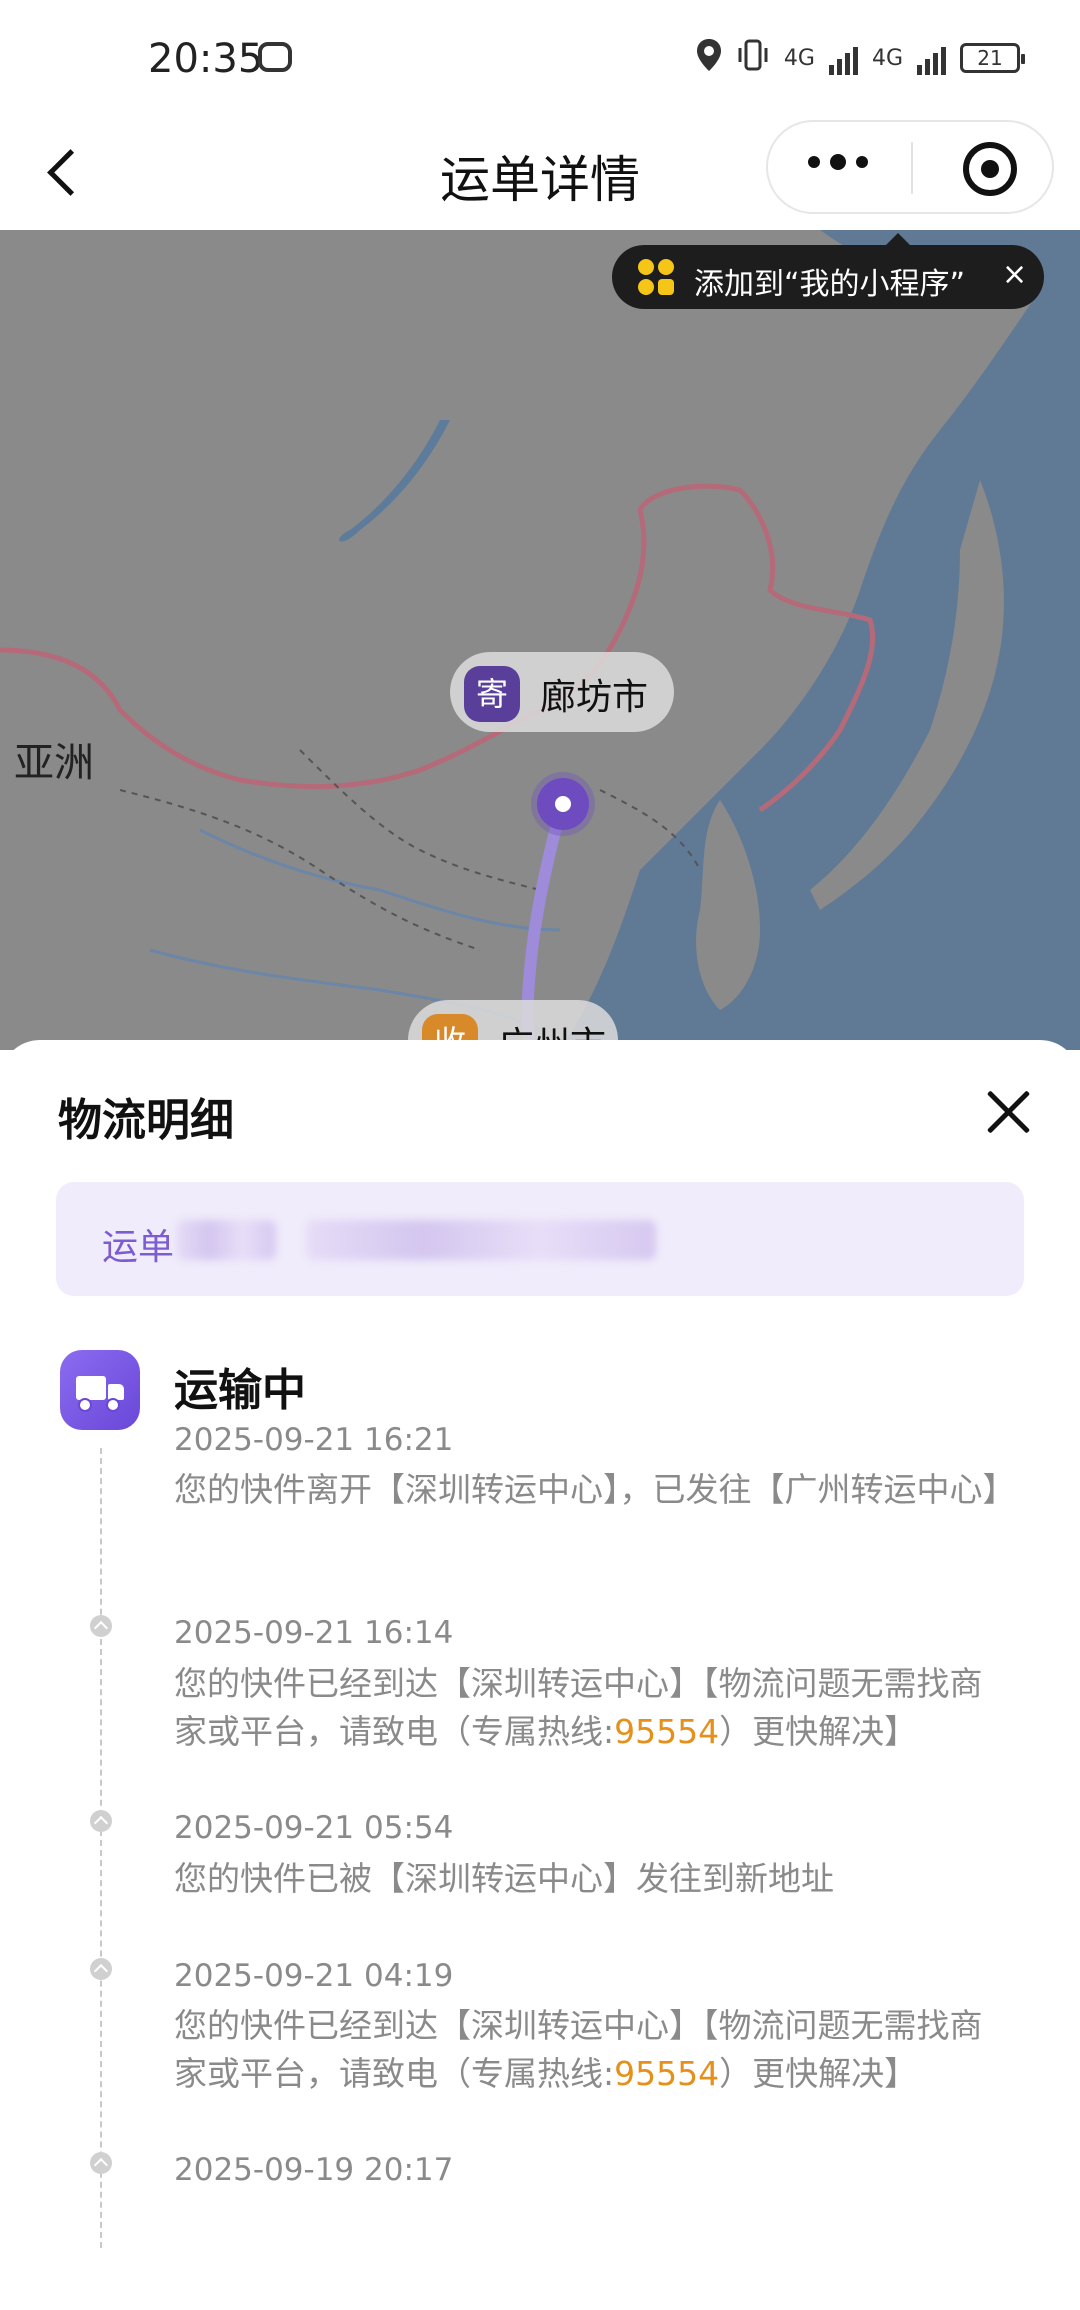 The height and width of the screenshot is (2310, 1080). Describe the element at coordinates (101, 1848) in the screenshot. I see `timeline-line` at that location.